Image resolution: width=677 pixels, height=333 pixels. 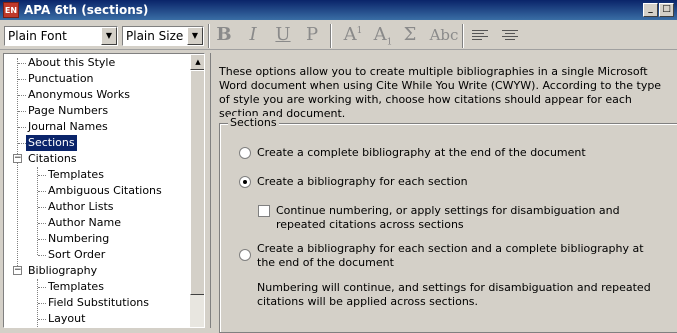 What do you see at coordinates (84, 223) in the screenshot?
I see `tree-item-author-name: Author Name` at bounding box center [84, 223].